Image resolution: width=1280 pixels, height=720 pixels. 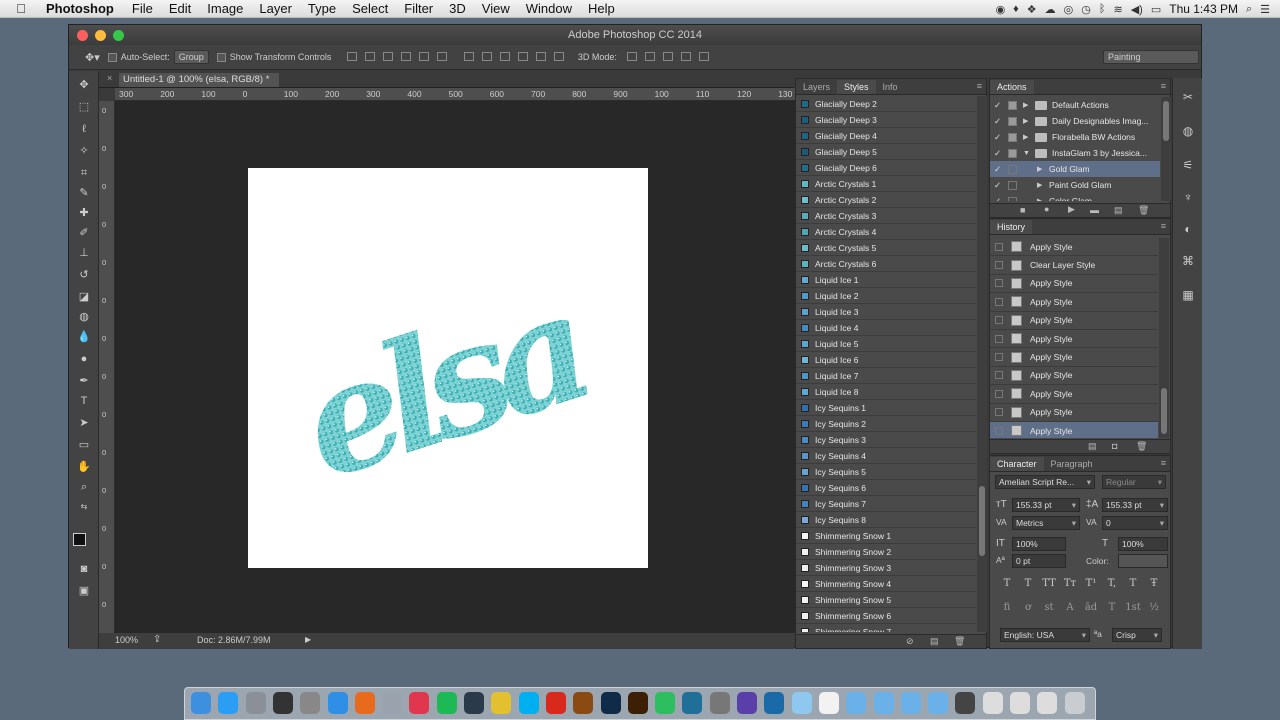 What do you see at coordinates (474, 703) in the screenshot?
I see `bridge-helper-icon` at bounding box center [474, 703].